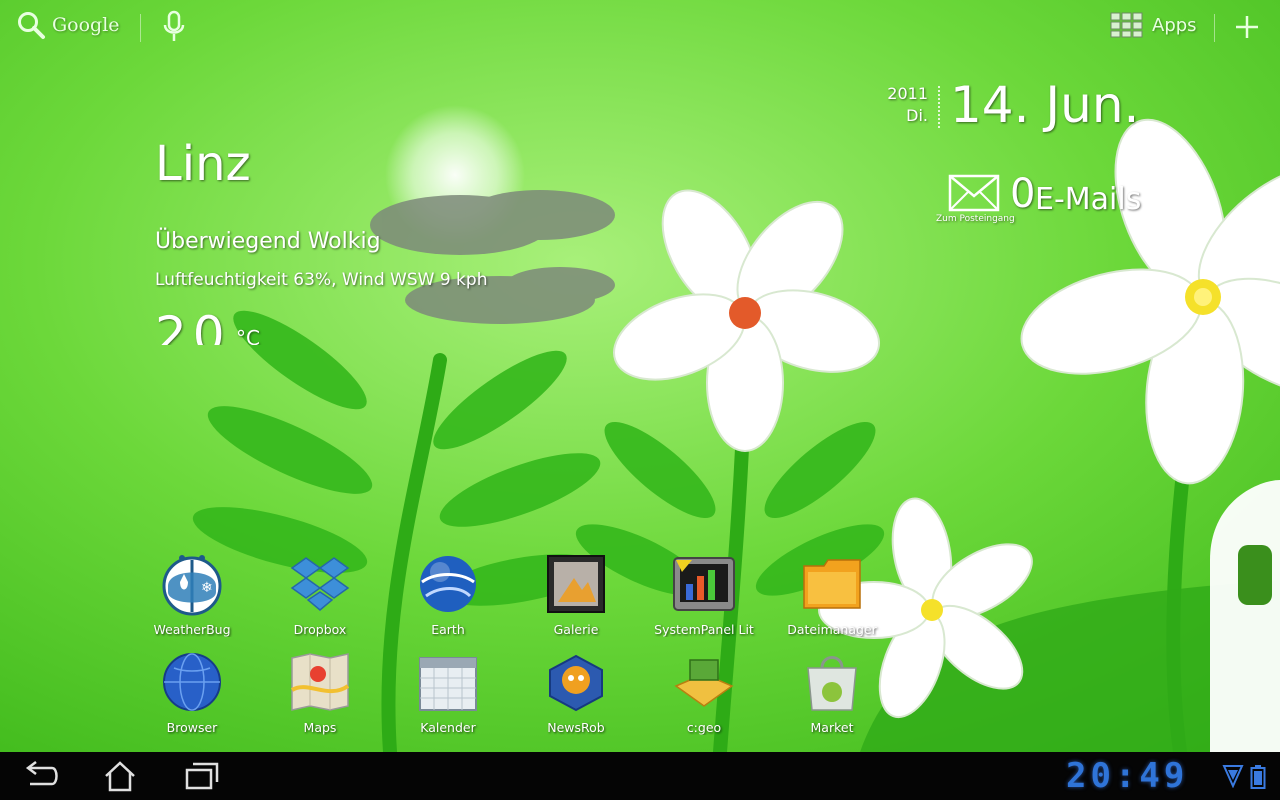 The height and width of the screenshot is (800, 1280). What do you see at coordinates (832, 727) in the screenshot?
I see `app-label: Market` at bounding box center [832, 727].